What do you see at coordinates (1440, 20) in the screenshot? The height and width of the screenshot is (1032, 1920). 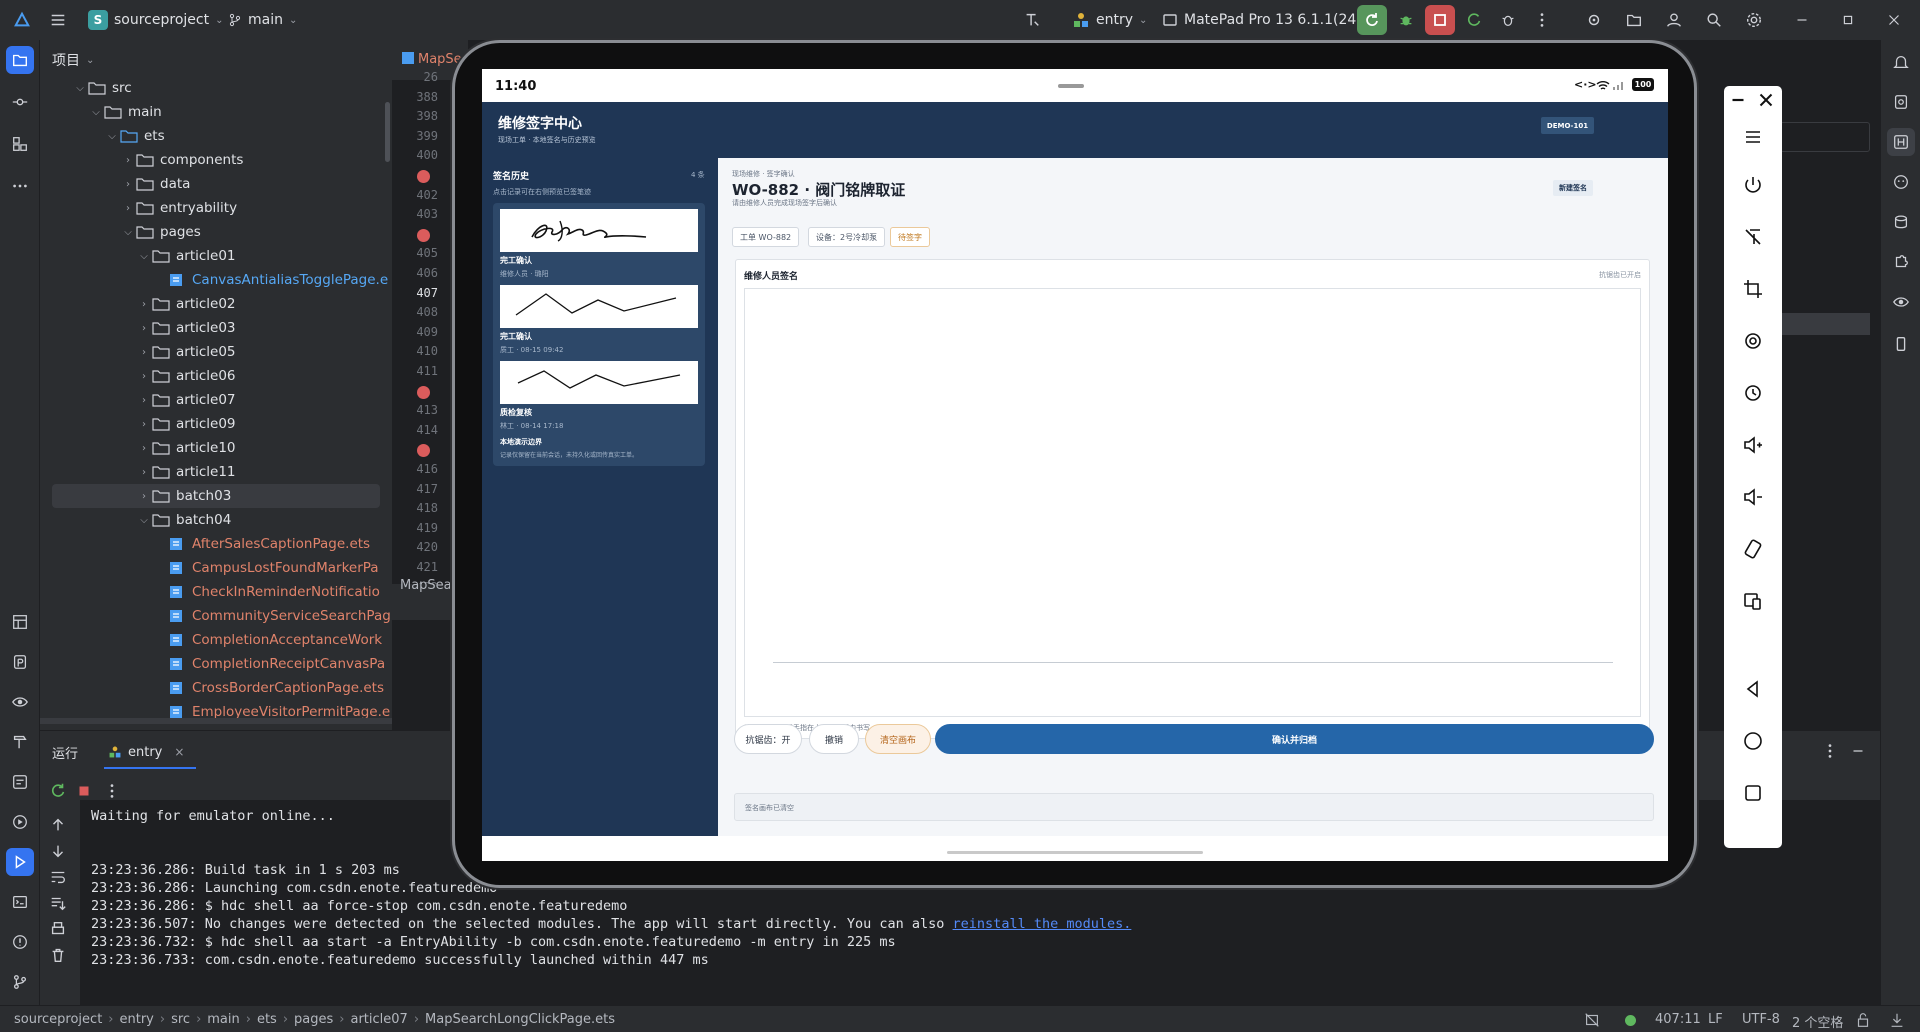 I see `stop-button` at bounding box center [1440, 20].